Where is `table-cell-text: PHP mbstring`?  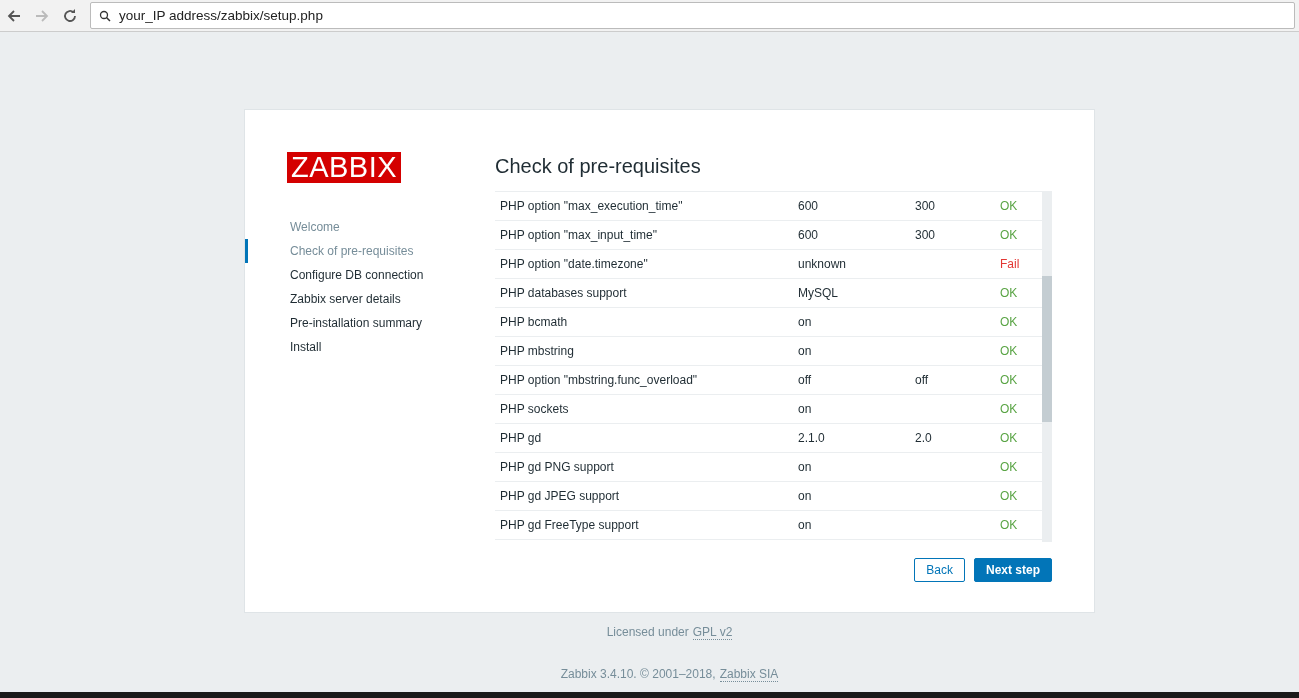
table-cell-text: PHP mbstring is located at coordinates (537, 351).